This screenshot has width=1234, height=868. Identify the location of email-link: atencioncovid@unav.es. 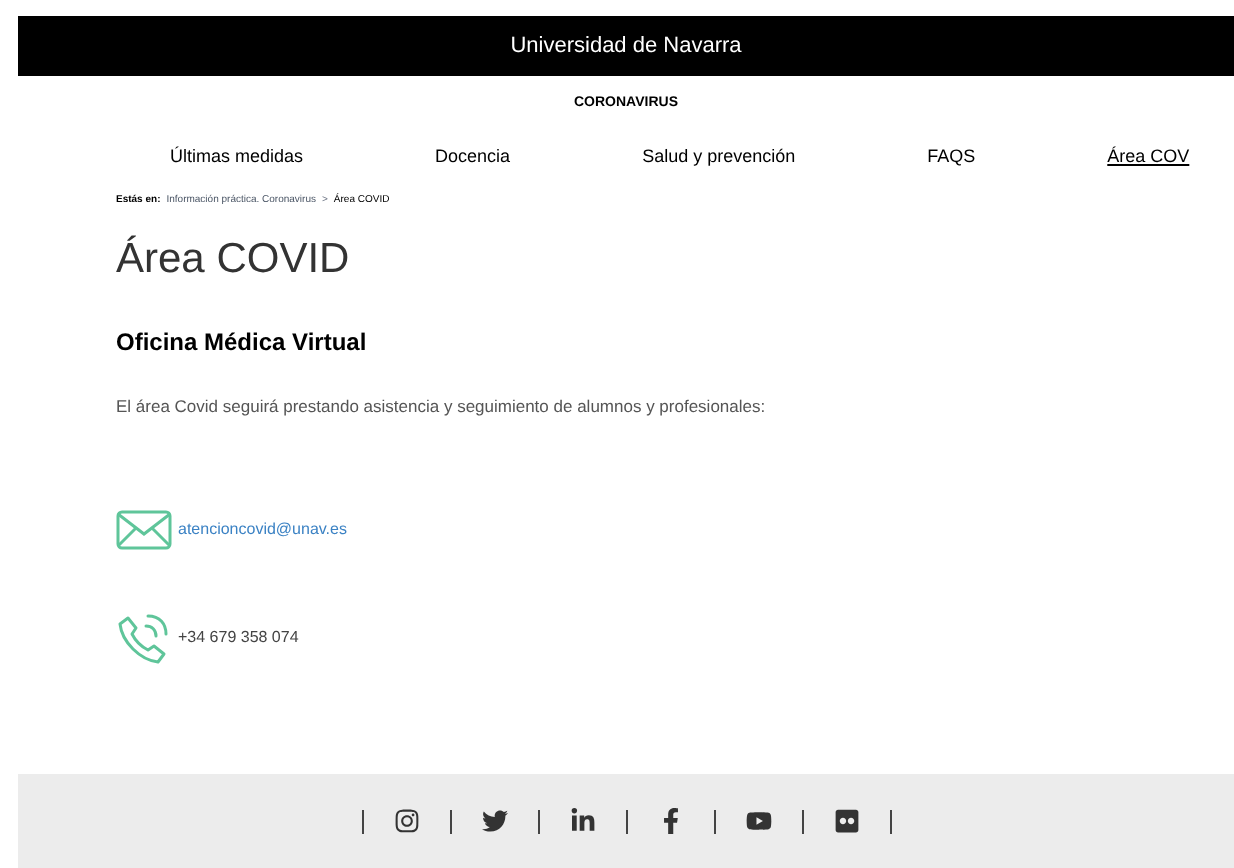
(262, 530).